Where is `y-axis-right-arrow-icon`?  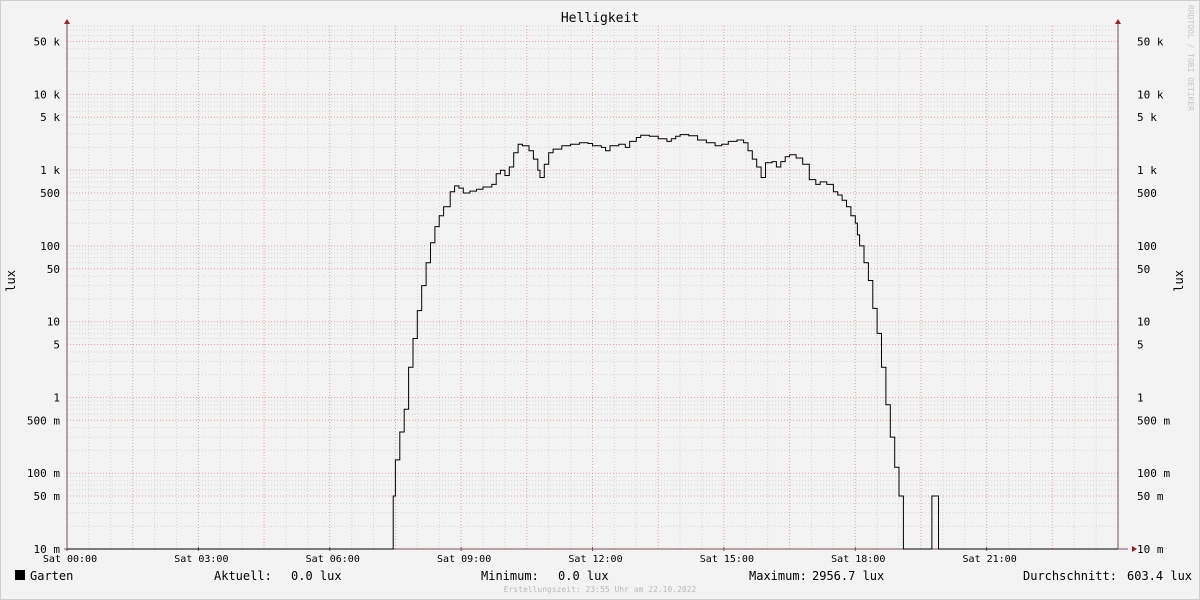
y-axis-right-arrow-icon is located at coordinates (1118, 21).